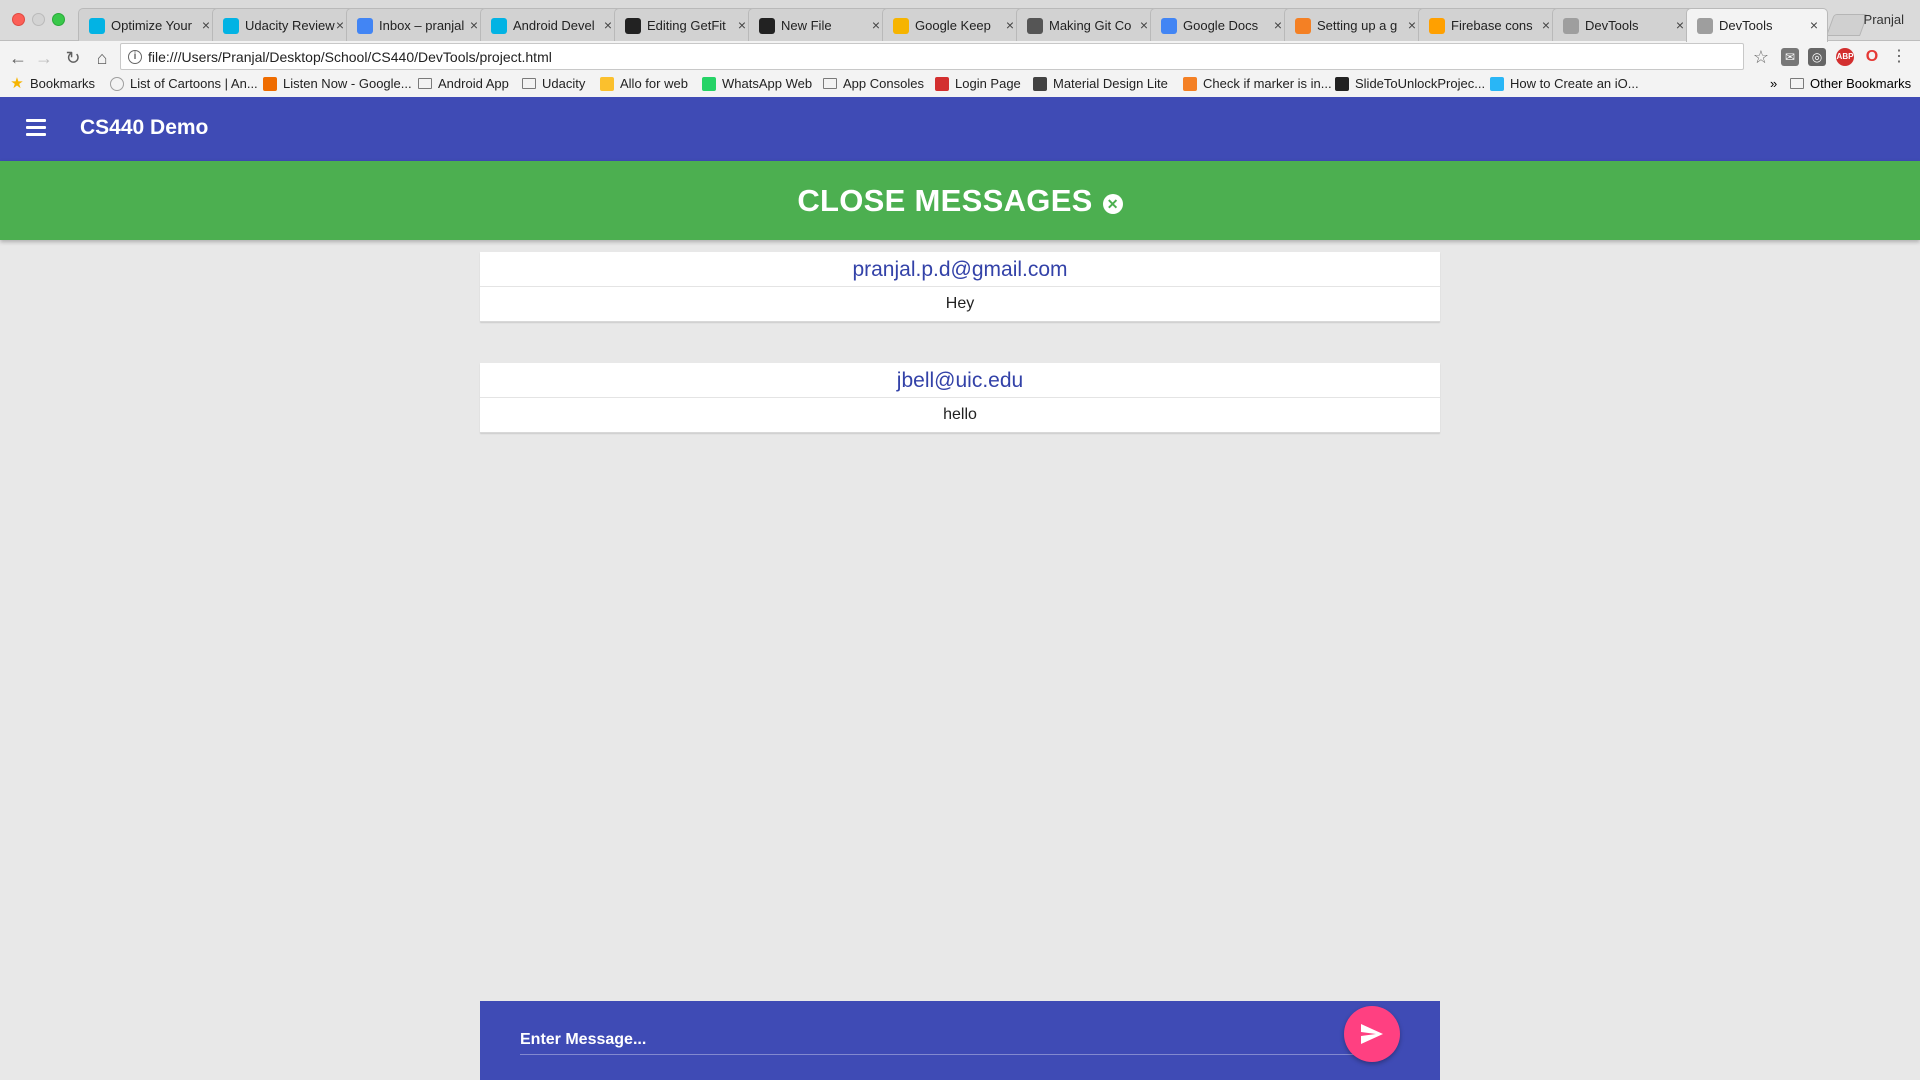  What do you see at coordinates (290, 25) in the screenshot?
I see `tab-label: Udacity Review` at bounding box center [290, 25].